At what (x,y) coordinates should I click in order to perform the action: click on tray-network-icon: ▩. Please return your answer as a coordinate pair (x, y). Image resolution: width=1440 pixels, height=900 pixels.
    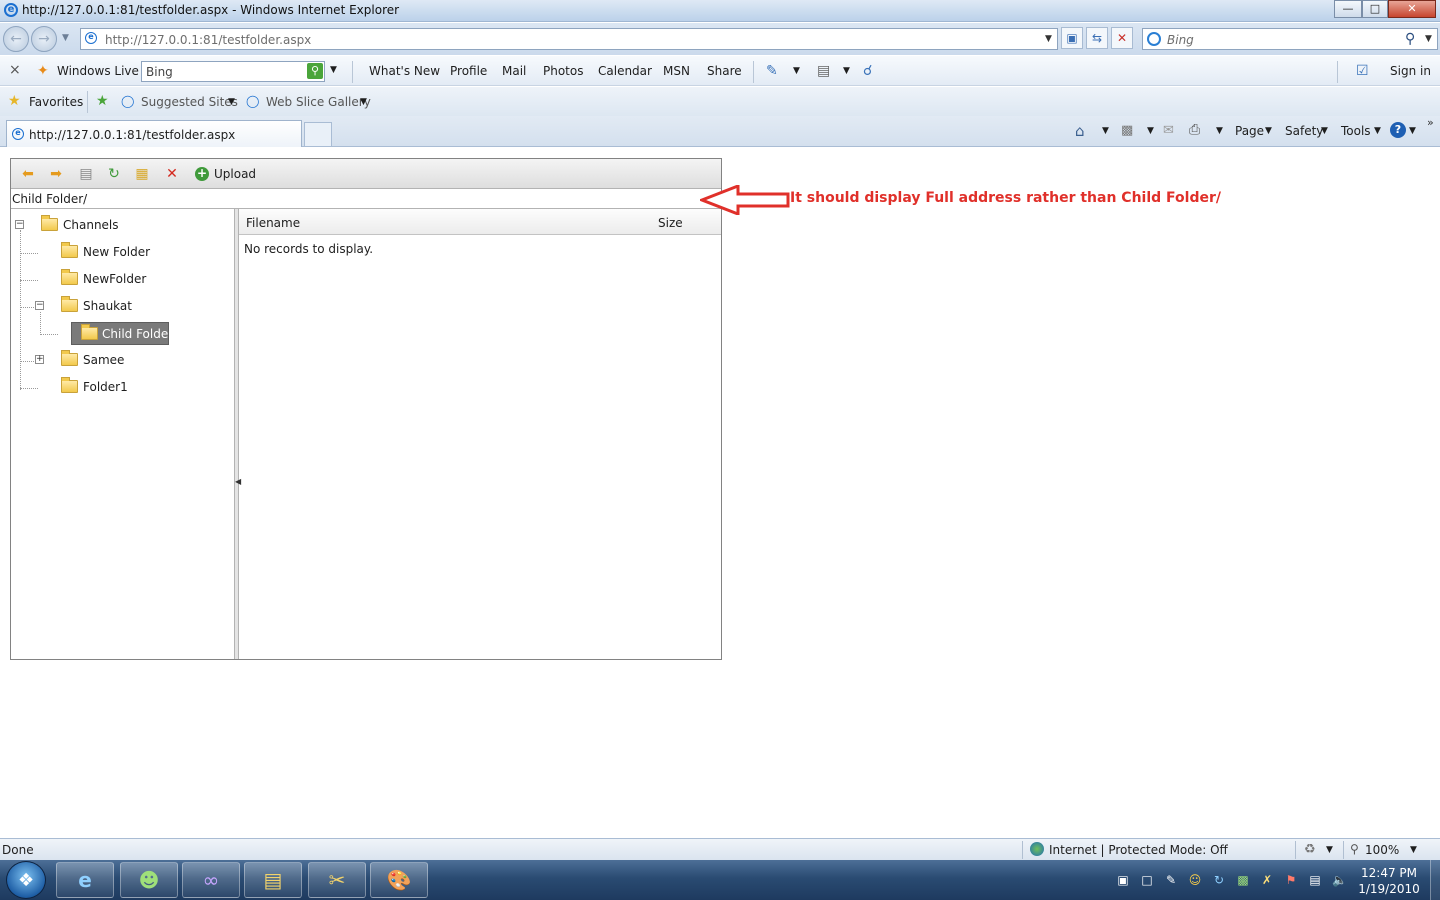
    Looking at the image, I should click on (1243, 880).